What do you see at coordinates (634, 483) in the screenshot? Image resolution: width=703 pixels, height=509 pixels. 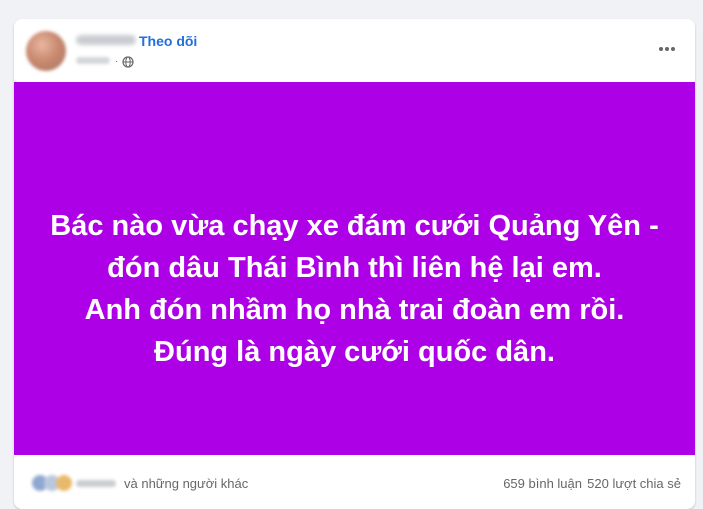 I see `shares-count: 520 lượt chia sẻ` at bounding box center [634, 483].